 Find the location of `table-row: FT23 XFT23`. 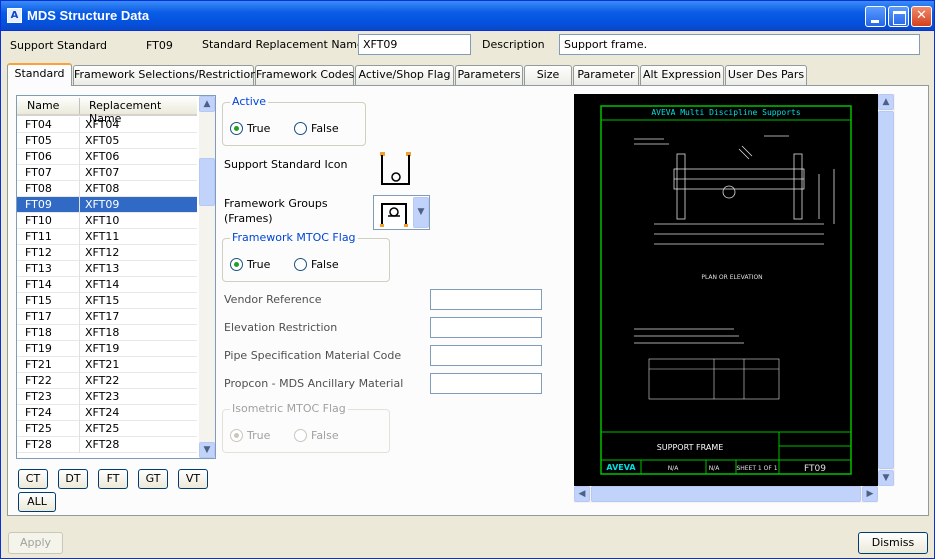

table-row: FT23 XFT23 is located at coordinates (107, 397).